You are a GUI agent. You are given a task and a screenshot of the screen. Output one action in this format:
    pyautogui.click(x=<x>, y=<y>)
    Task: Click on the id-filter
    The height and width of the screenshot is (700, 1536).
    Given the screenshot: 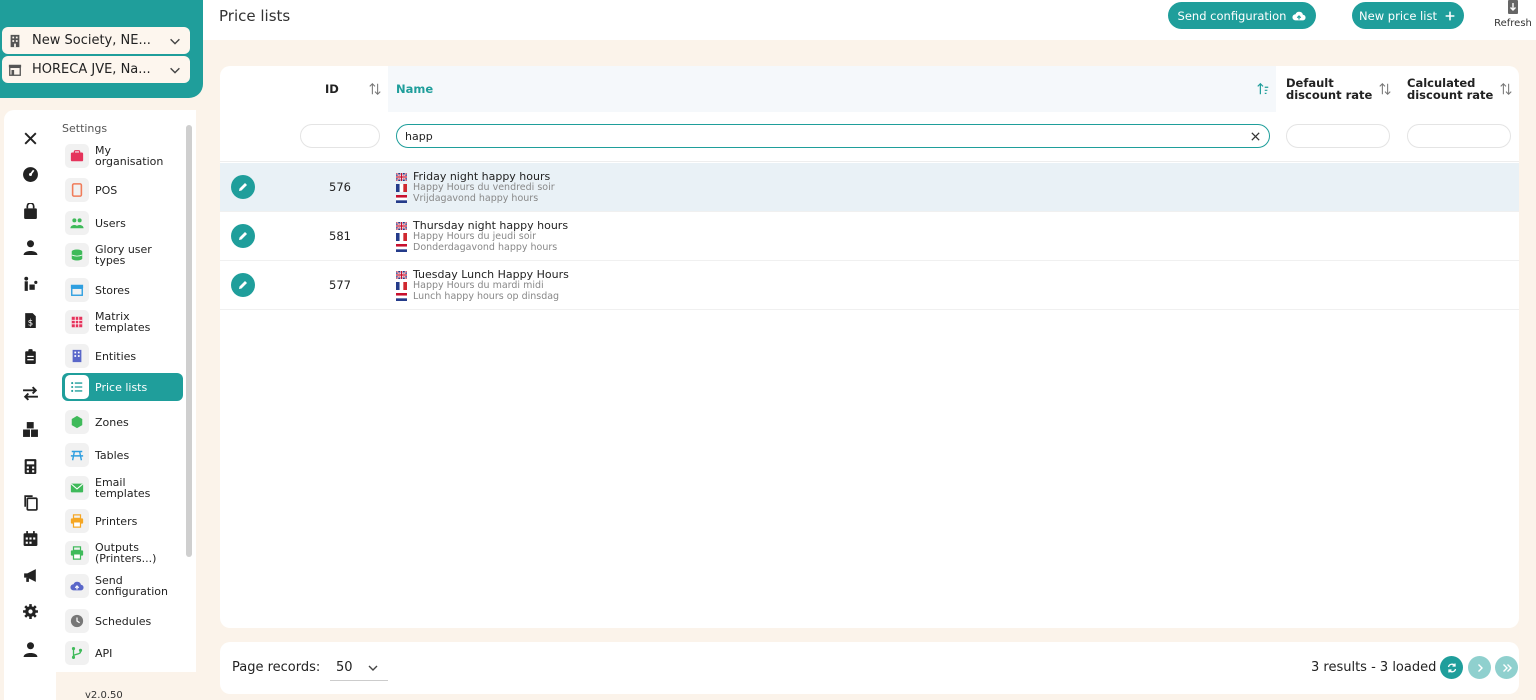 What is the action you would take?
    pyautogui.click(x=340, y=136)
    